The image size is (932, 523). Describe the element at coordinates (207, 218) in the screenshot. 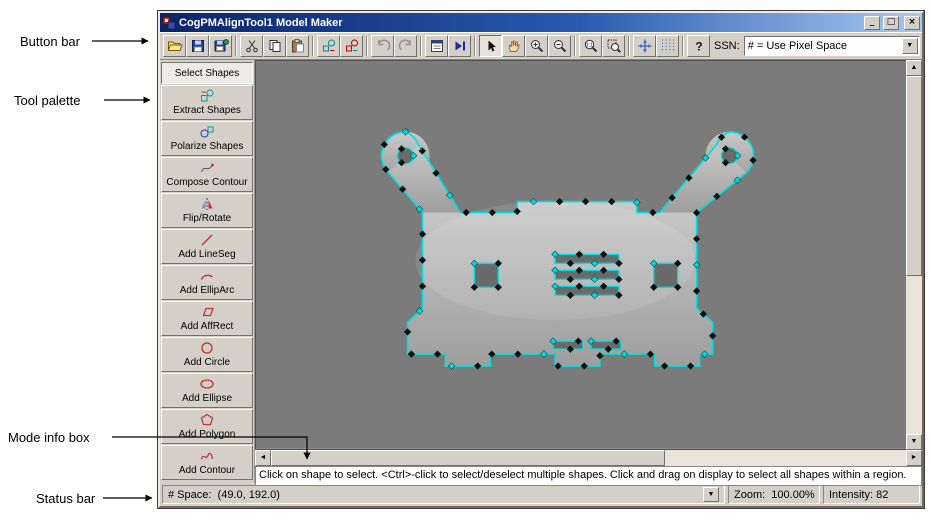

I see `palette-item-label: Flip/Rotate` at that location.